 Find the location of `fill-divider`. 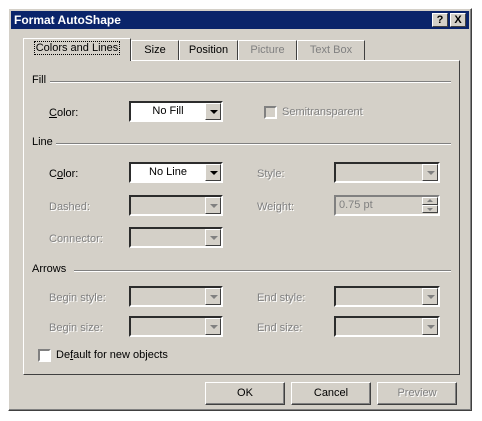

fill-divider is located at coordinates (250, 82).